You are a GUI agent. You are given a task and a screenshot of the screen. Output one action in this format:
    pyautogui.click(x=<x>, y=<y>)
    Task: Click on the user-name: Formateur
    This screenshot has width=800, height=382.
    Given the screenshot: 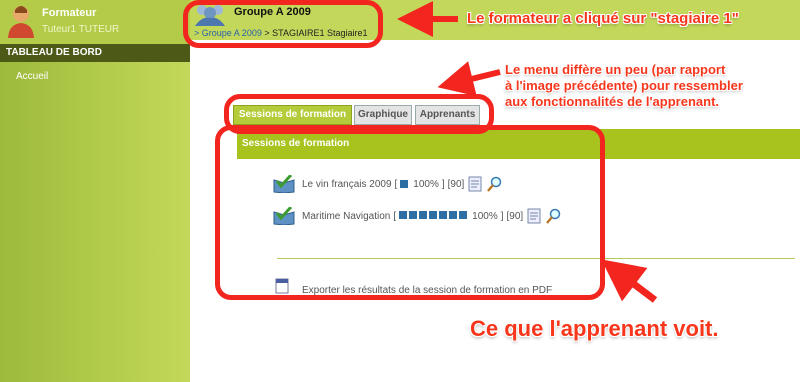 What is the action you would take?
    pyautogui.click(x=69, y=13)
    